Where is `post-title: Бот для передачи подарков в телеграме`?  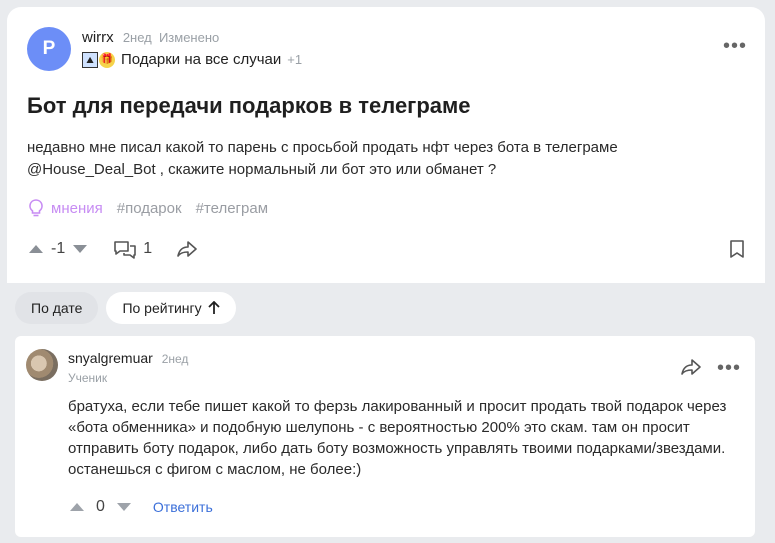 post-title: Бот для передачи подарков в телеграме is located at coordinates (249, 105).